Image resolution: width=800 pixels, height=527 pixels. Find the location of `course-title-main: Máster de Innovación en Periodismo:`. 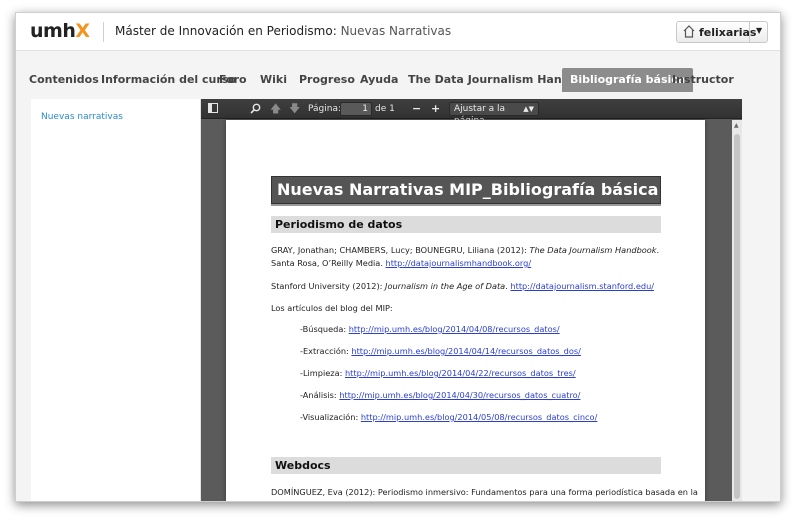

course-title-main: Máster de Innovación en Periodismo: is located at coordinates (226, 31).